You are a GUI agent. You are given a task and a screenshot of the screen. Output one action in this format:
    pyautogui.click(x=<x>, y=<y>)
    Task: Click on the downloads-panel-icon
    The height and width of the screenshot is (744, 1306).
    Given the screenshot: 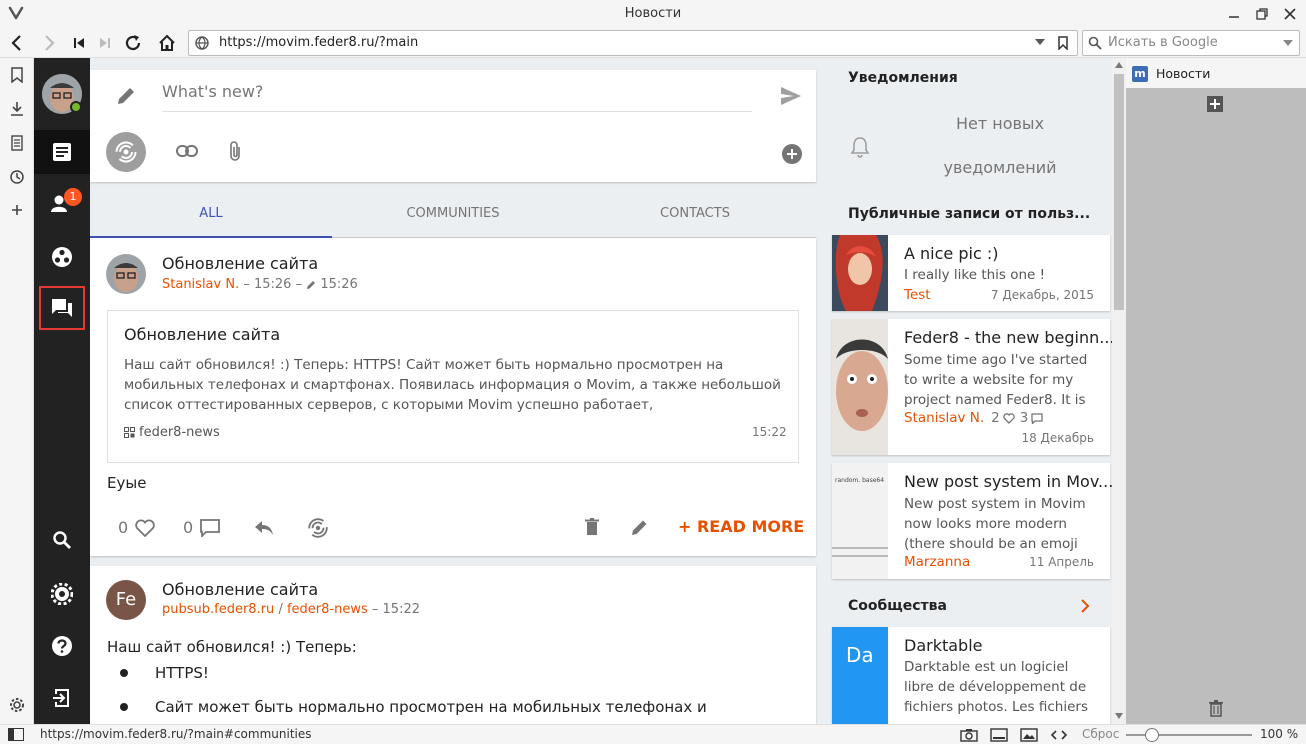 What is the action you would take?
    pyautogui.click(x=17, y=109)
    